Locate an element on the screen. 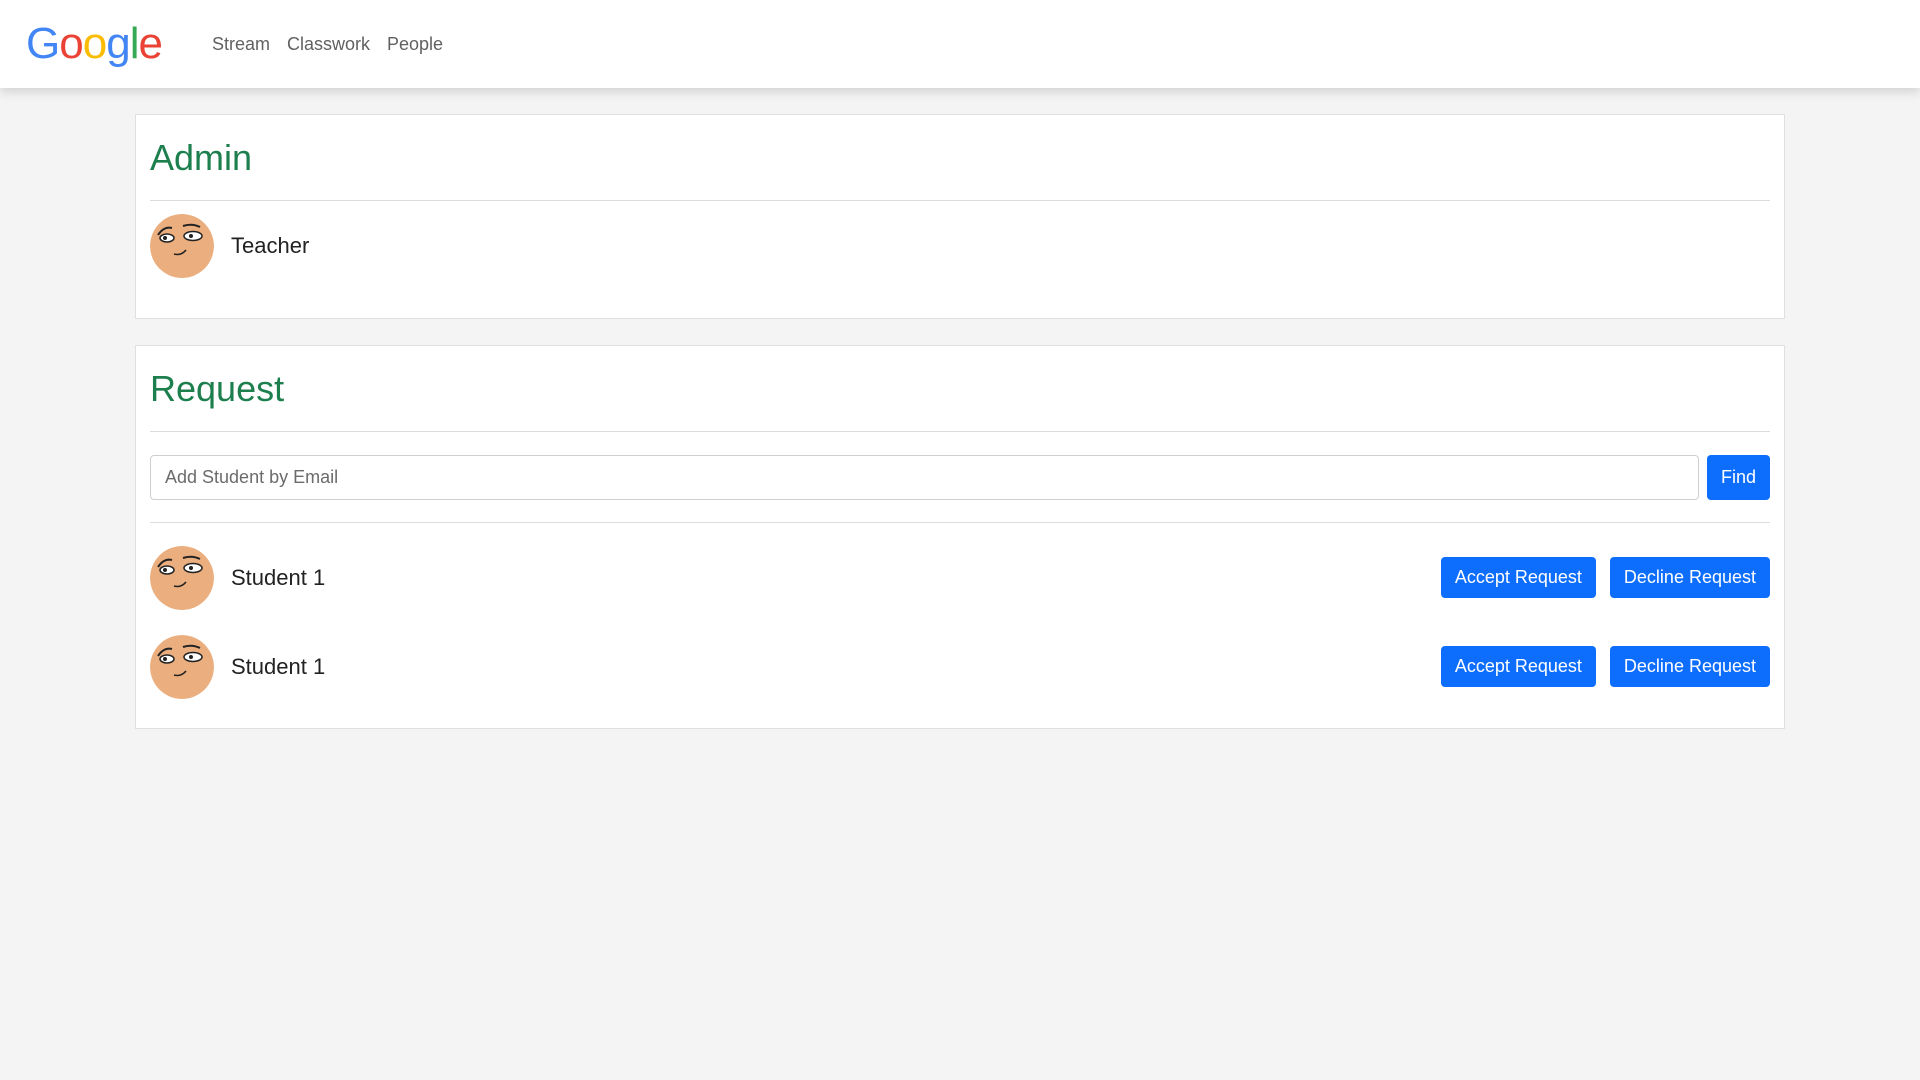 This screenshot has width=1920, height=1080. add-student-email-input is located at coordinates (925, 477).